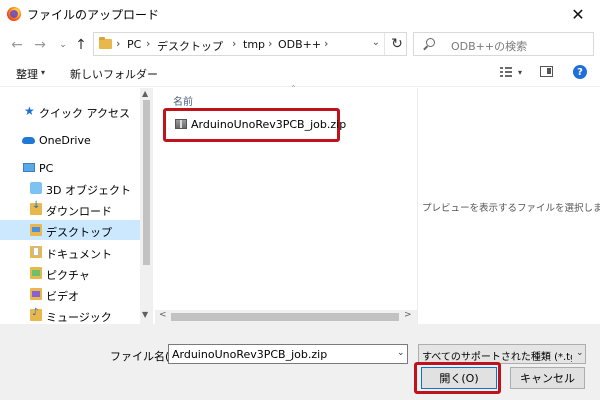 The width and height of the screenshot is (600, 400). I want to click on sidebar-item-quick-access: ★ クイック アクセス, so click(70, 111).